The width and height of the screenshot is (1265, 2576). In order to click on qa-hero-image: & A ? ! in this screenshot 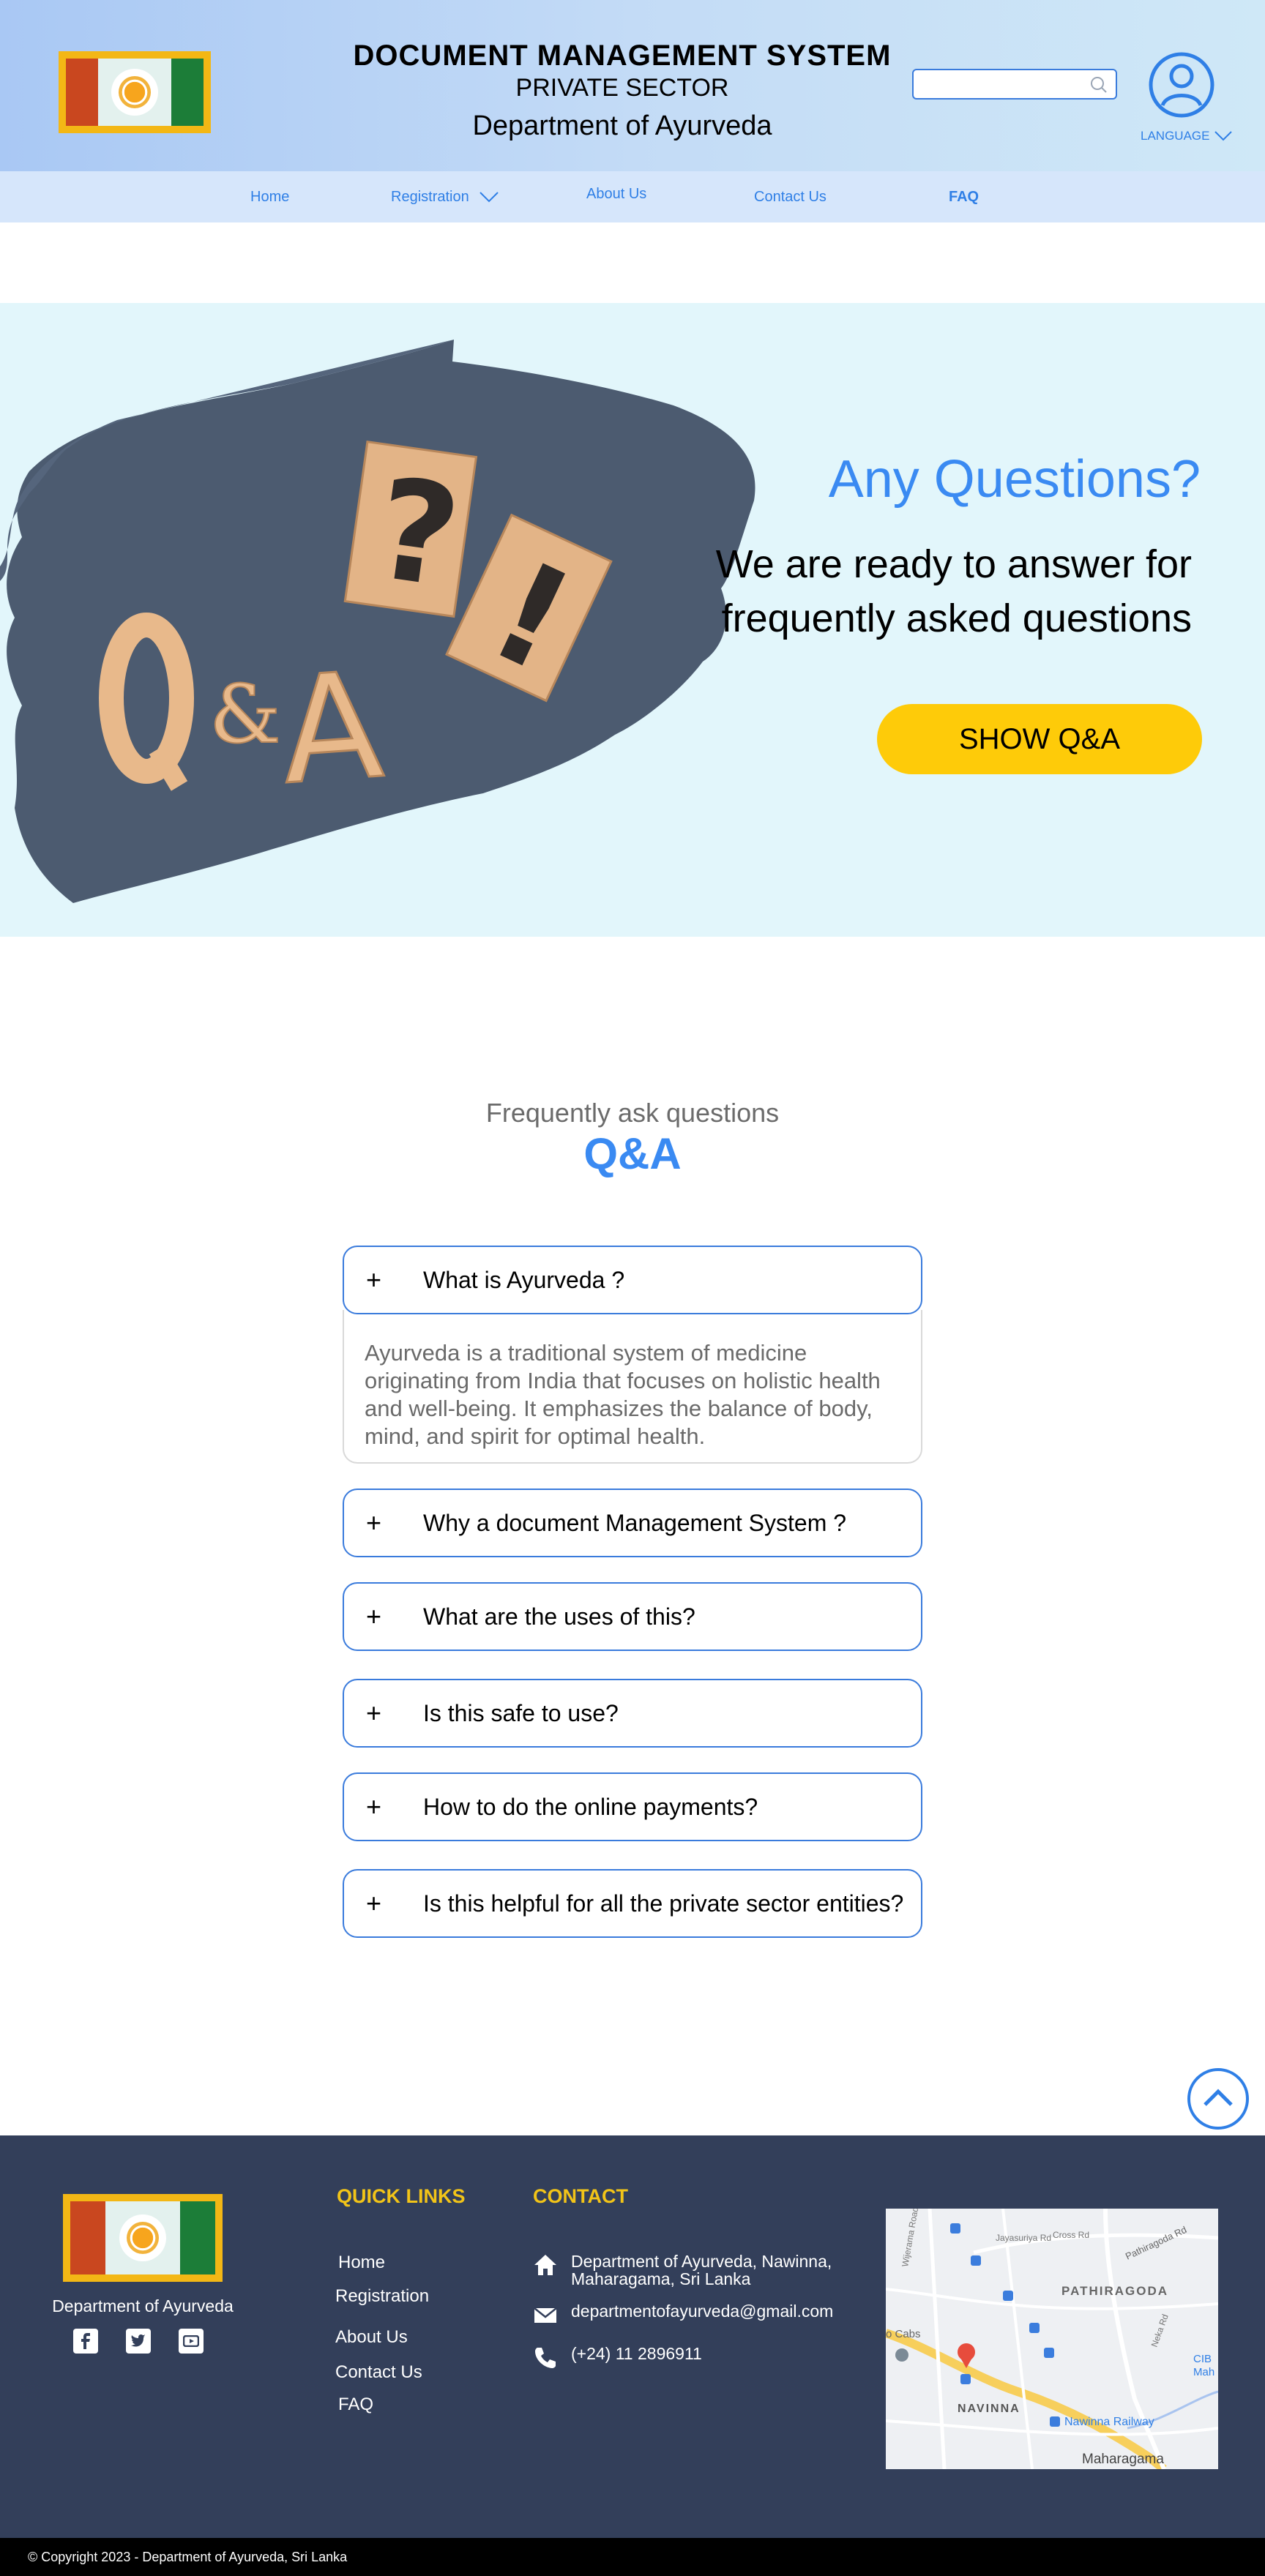, I will do `click(378, 621)`.